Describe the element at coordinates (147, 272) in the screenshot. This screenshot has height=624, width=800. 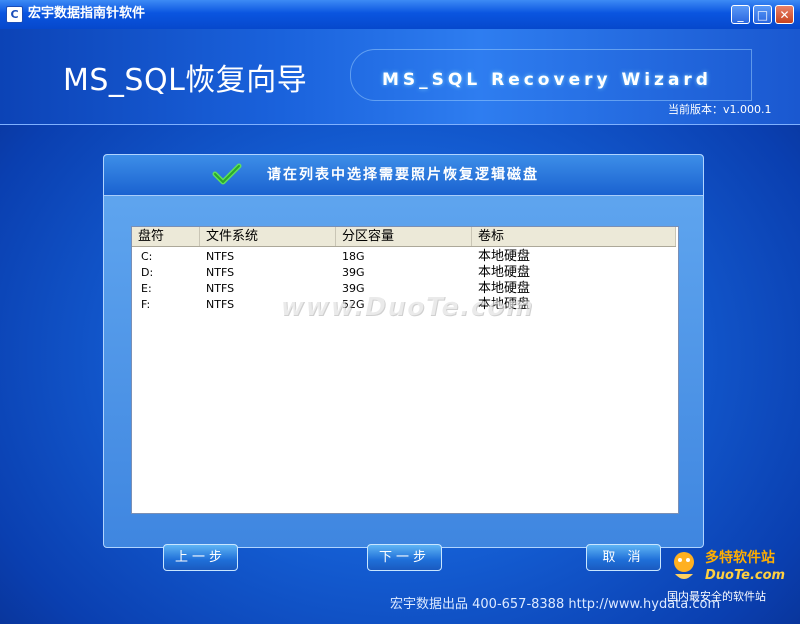
I see `cell-drive: D:` at that location.